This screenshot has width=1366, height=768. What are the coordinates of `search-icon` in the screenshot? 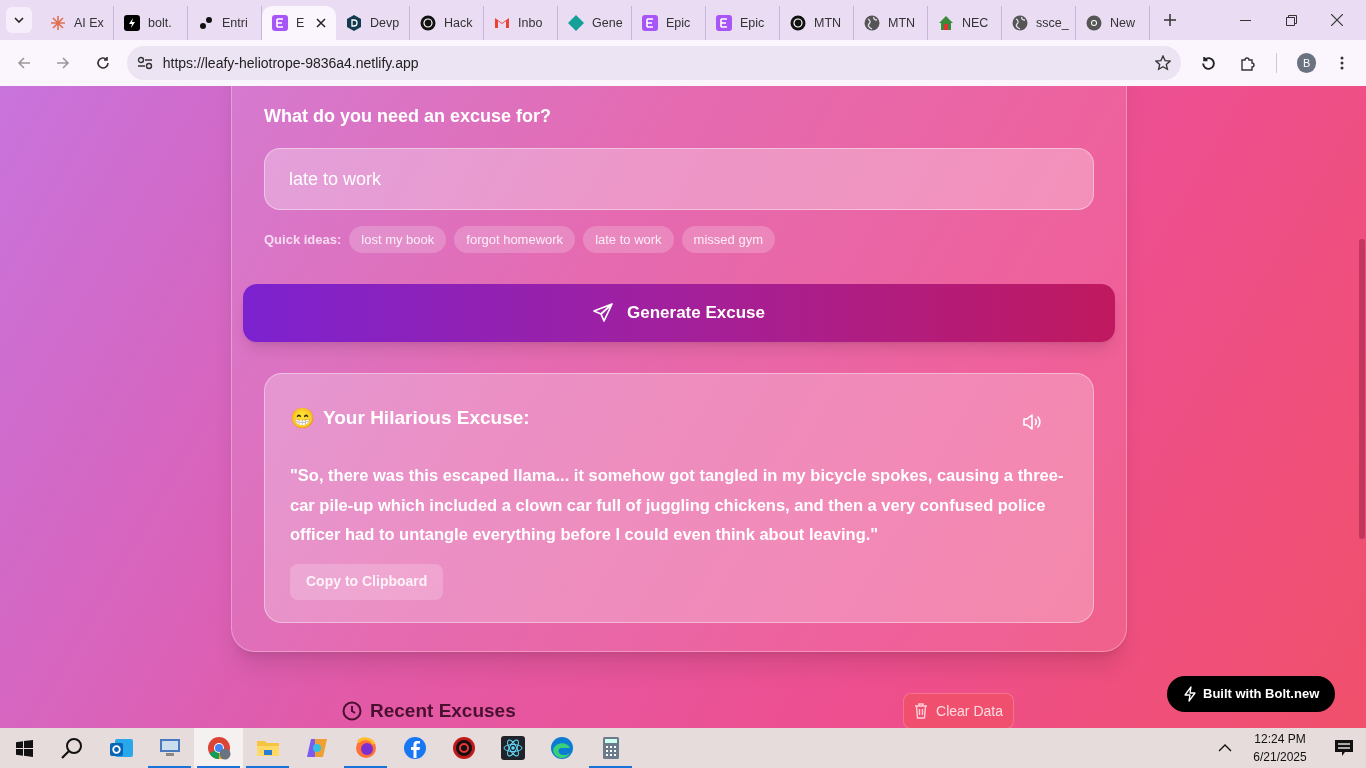 It's located at (72, 748).